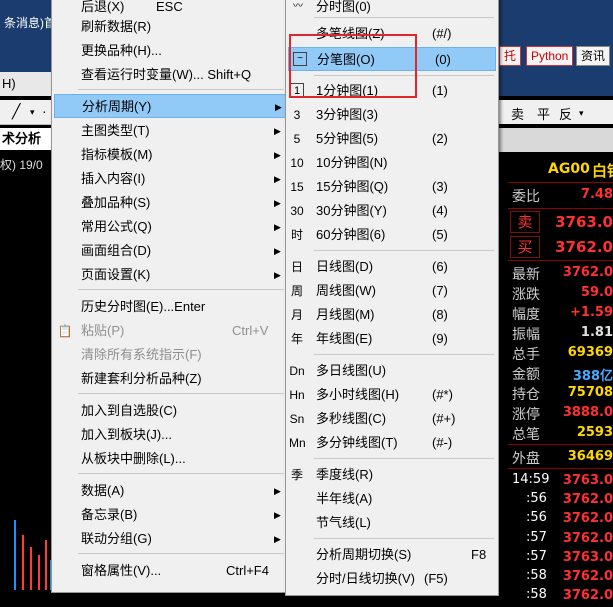 This screenshot has height=607, width=613. Describe the element at coordinates (103, 490) in the screenshot. I see `menu-item-label: 数据(A)` at that location.